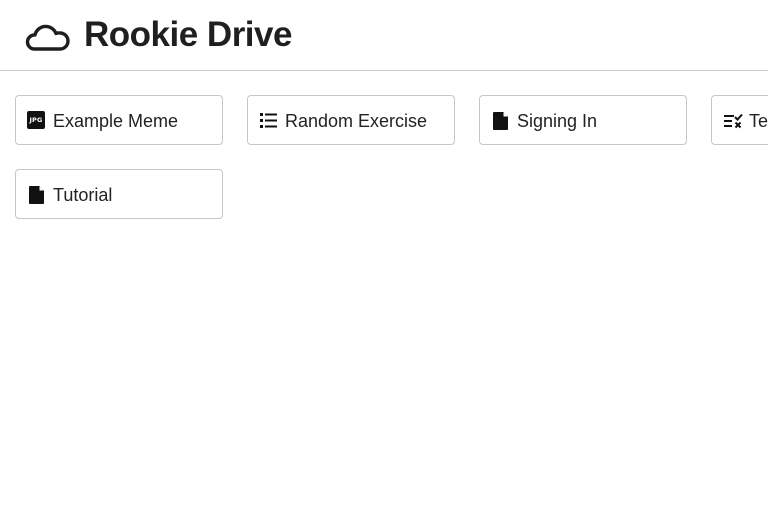  I want to click on file-card-random-exercise: Random Exercise, so click(351, 120).